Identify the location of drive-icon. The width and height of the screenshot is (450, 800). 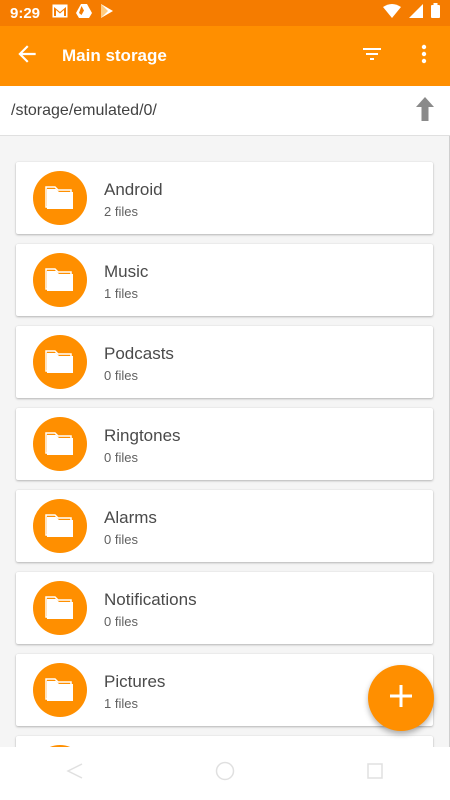
(84, 13).